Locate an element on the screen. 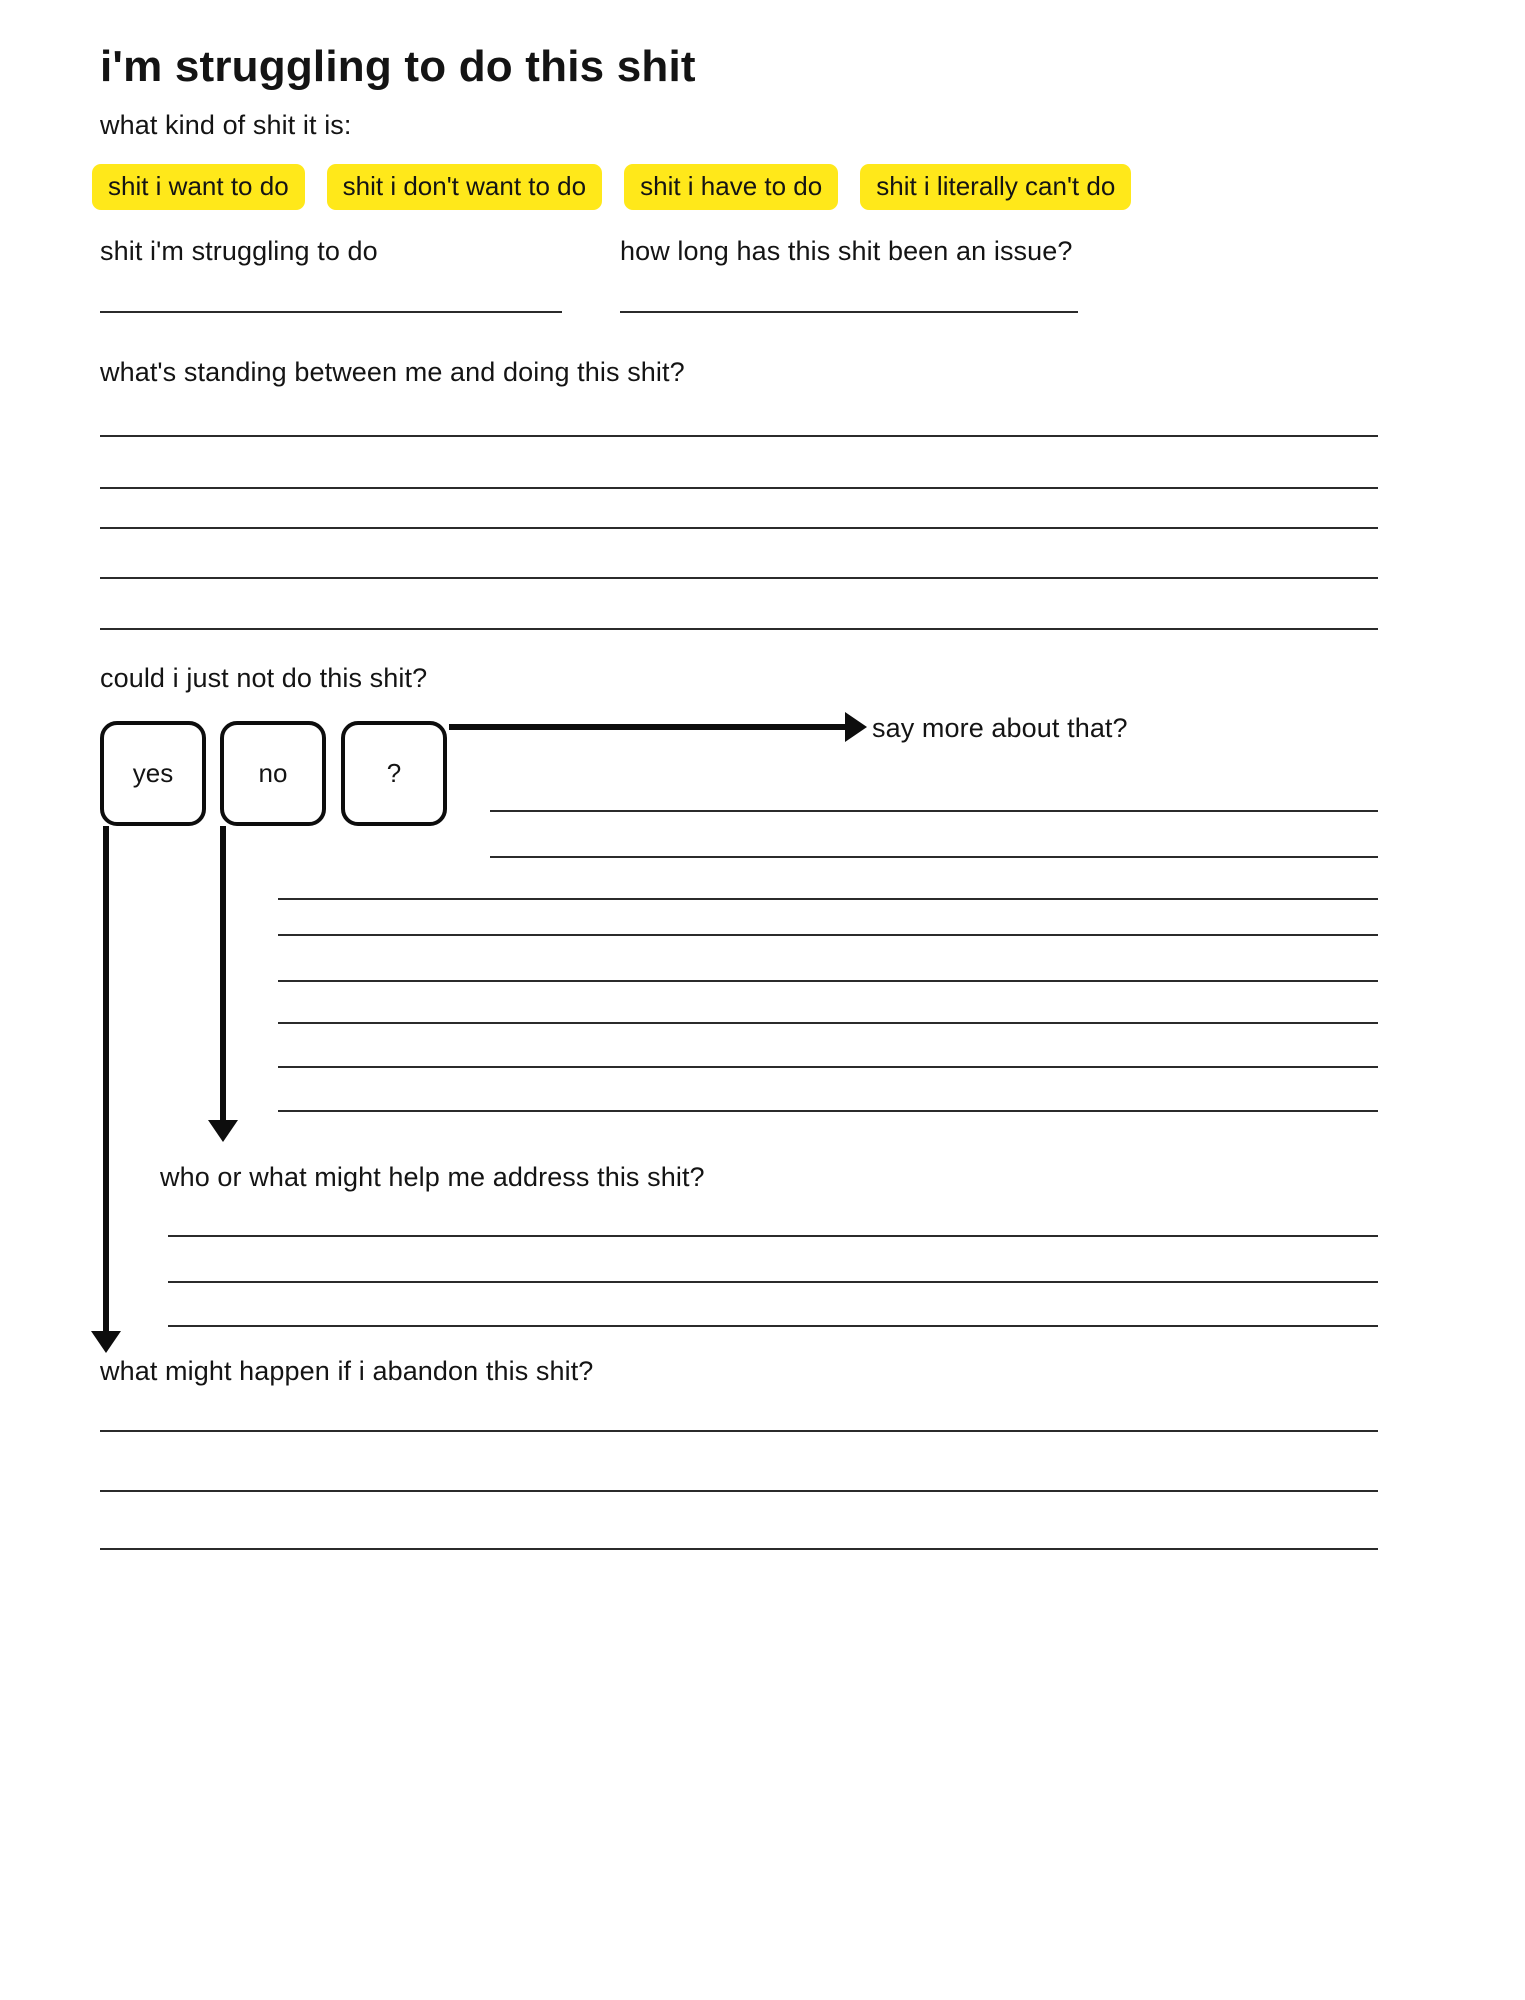 The width and height of the screenshot is (1525, 2000). yes-branch-arrowhead-icon is located at coordinates (106, 1342).